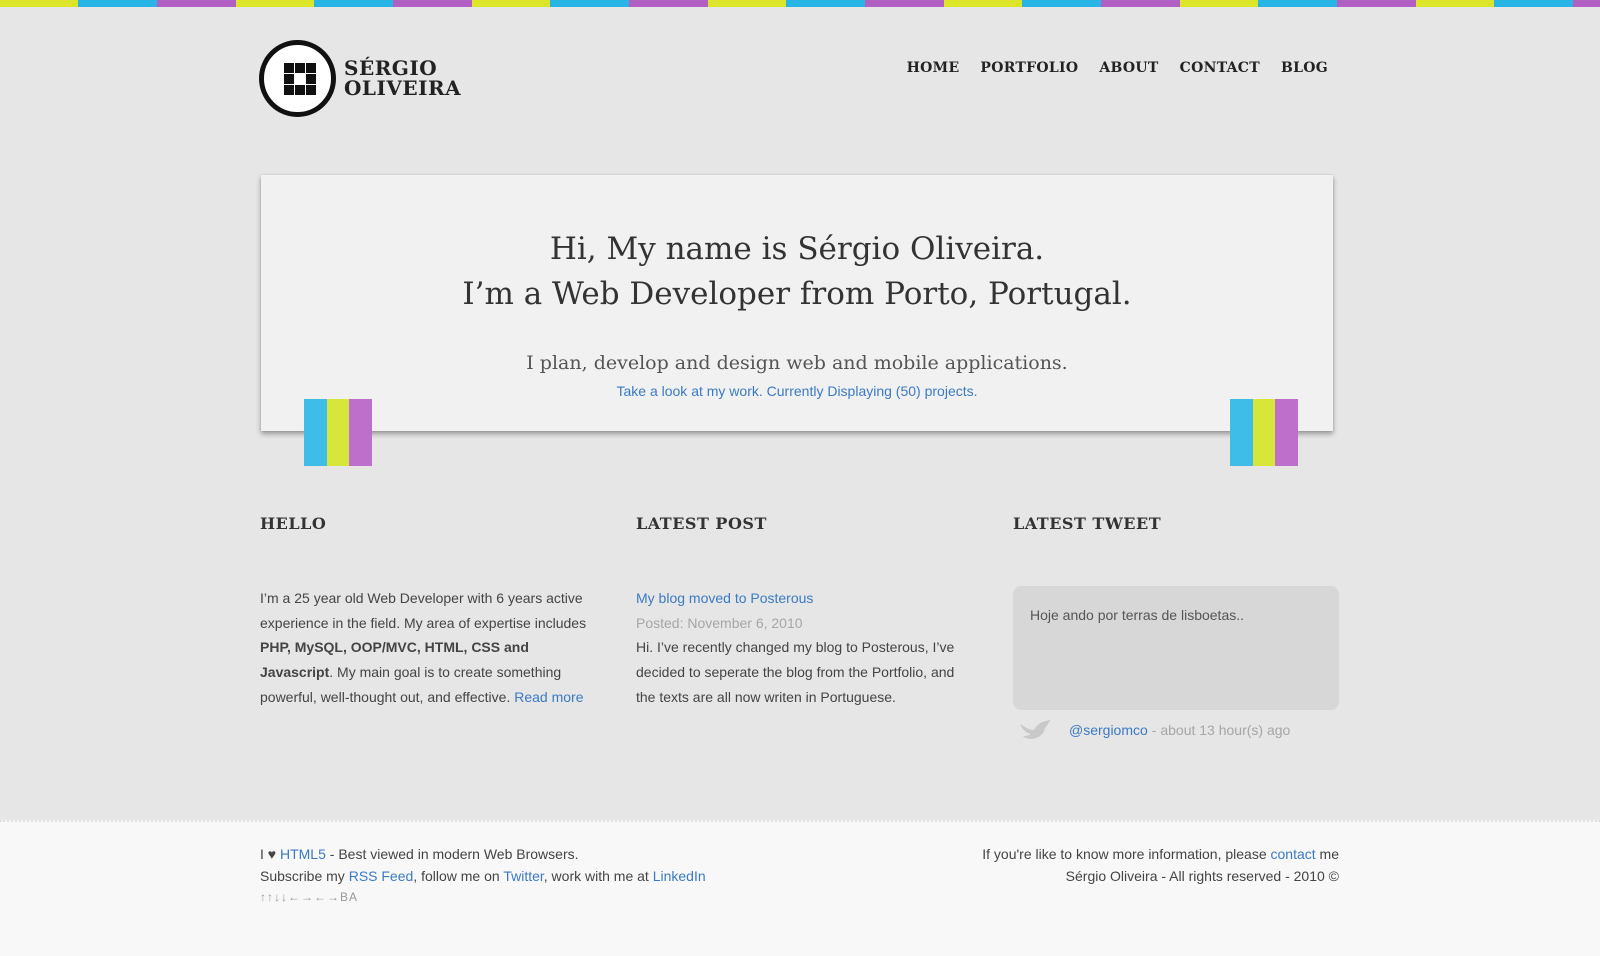 The height and width of the screenshot is (956, 1600). I want to click on footer-contact-link: contact, so click(1293, 854).